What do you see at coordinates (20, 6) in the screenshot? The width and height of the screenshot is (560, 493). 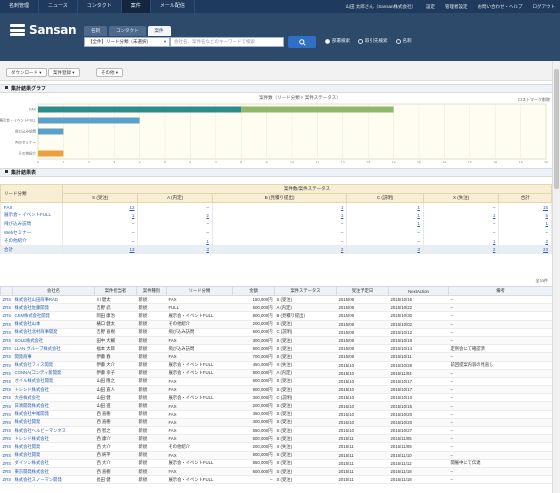 I see `nav-item-cards: 名刺管理` at bounding box center [20, 6].